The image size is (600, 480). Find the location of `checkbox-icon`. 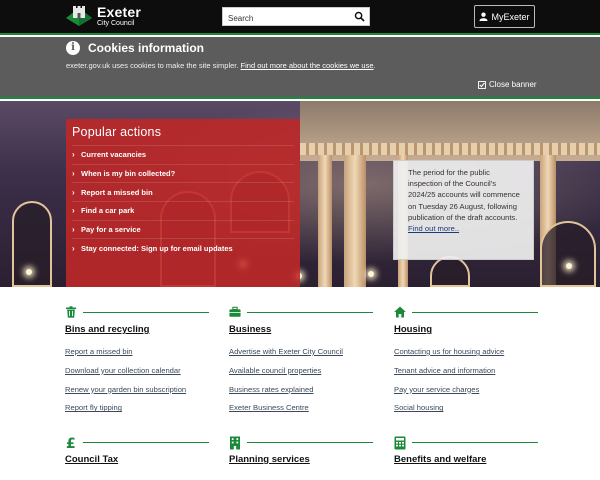

checkbox-icon is located at coordinates (482, 84).